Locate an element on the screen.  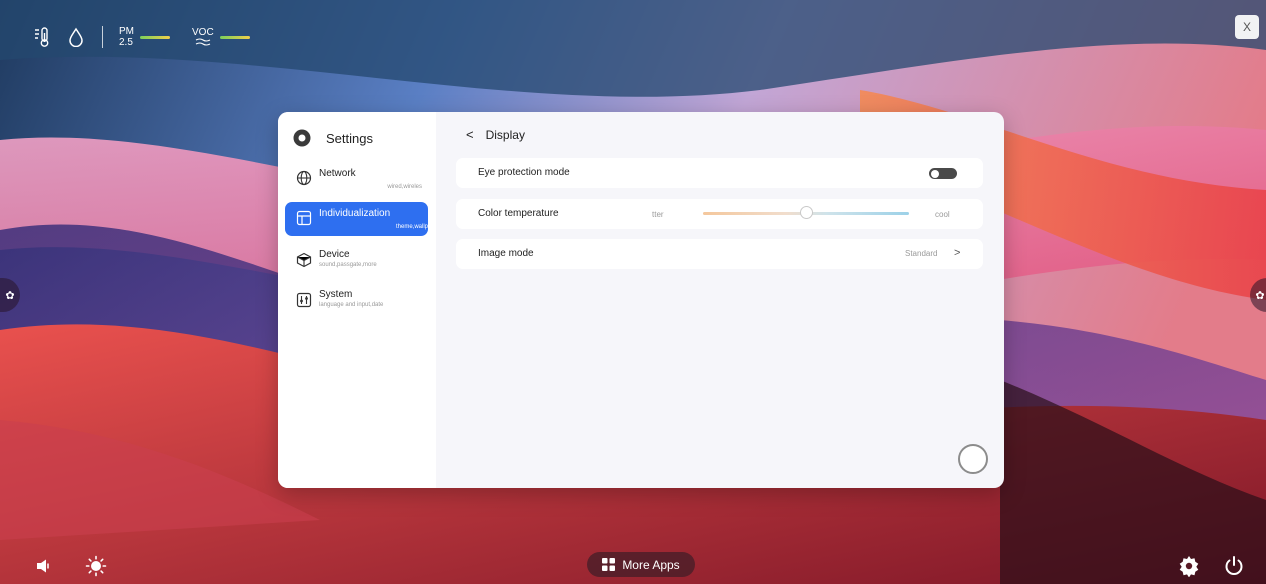
eye-protection-label: Eye protection mode is located at coordinates (524, 172).